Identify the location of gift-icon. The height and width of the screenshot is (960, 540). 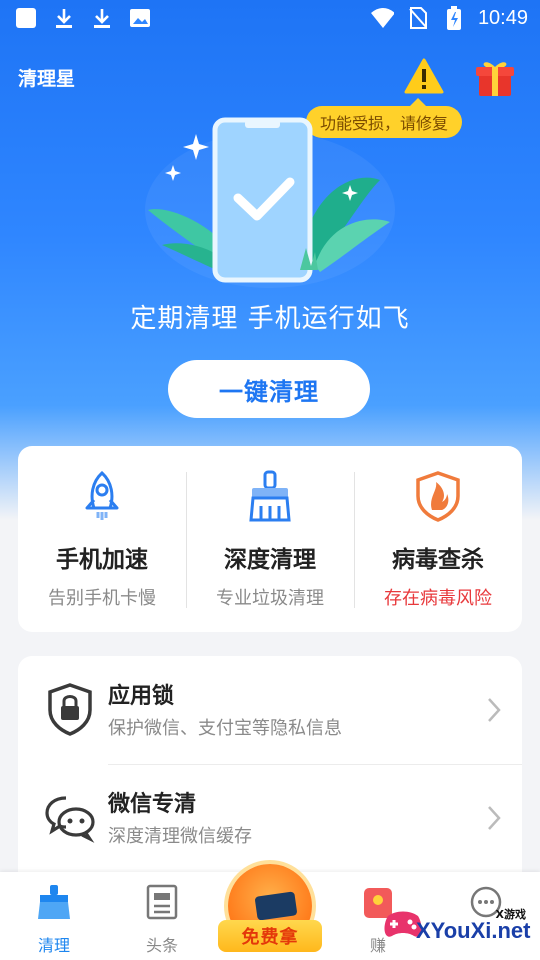
(495, 77).